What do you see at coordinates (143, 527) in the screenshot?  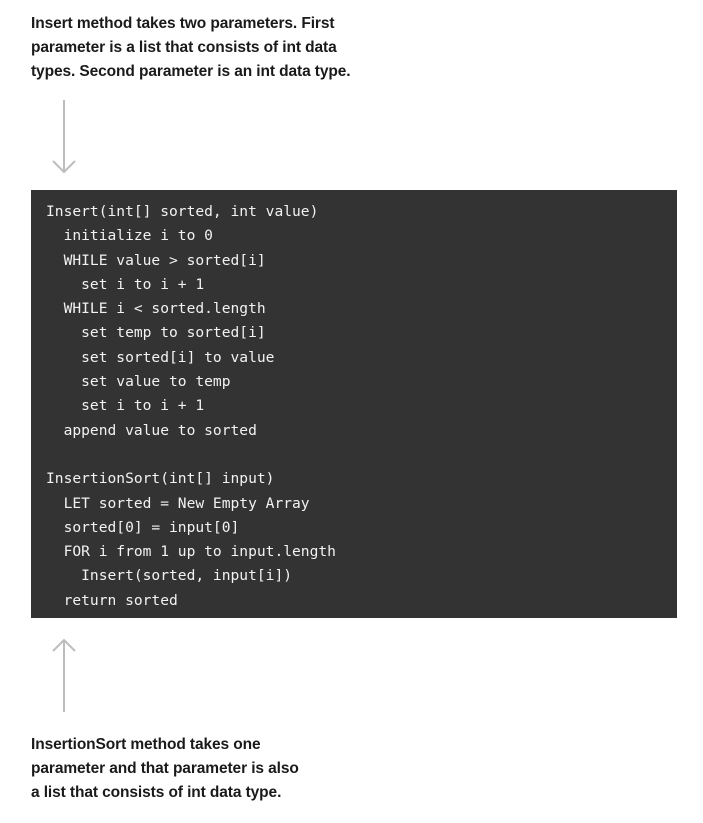 I see `code-line: sorted[0] = input[0]` at bounding box center [143, 527].